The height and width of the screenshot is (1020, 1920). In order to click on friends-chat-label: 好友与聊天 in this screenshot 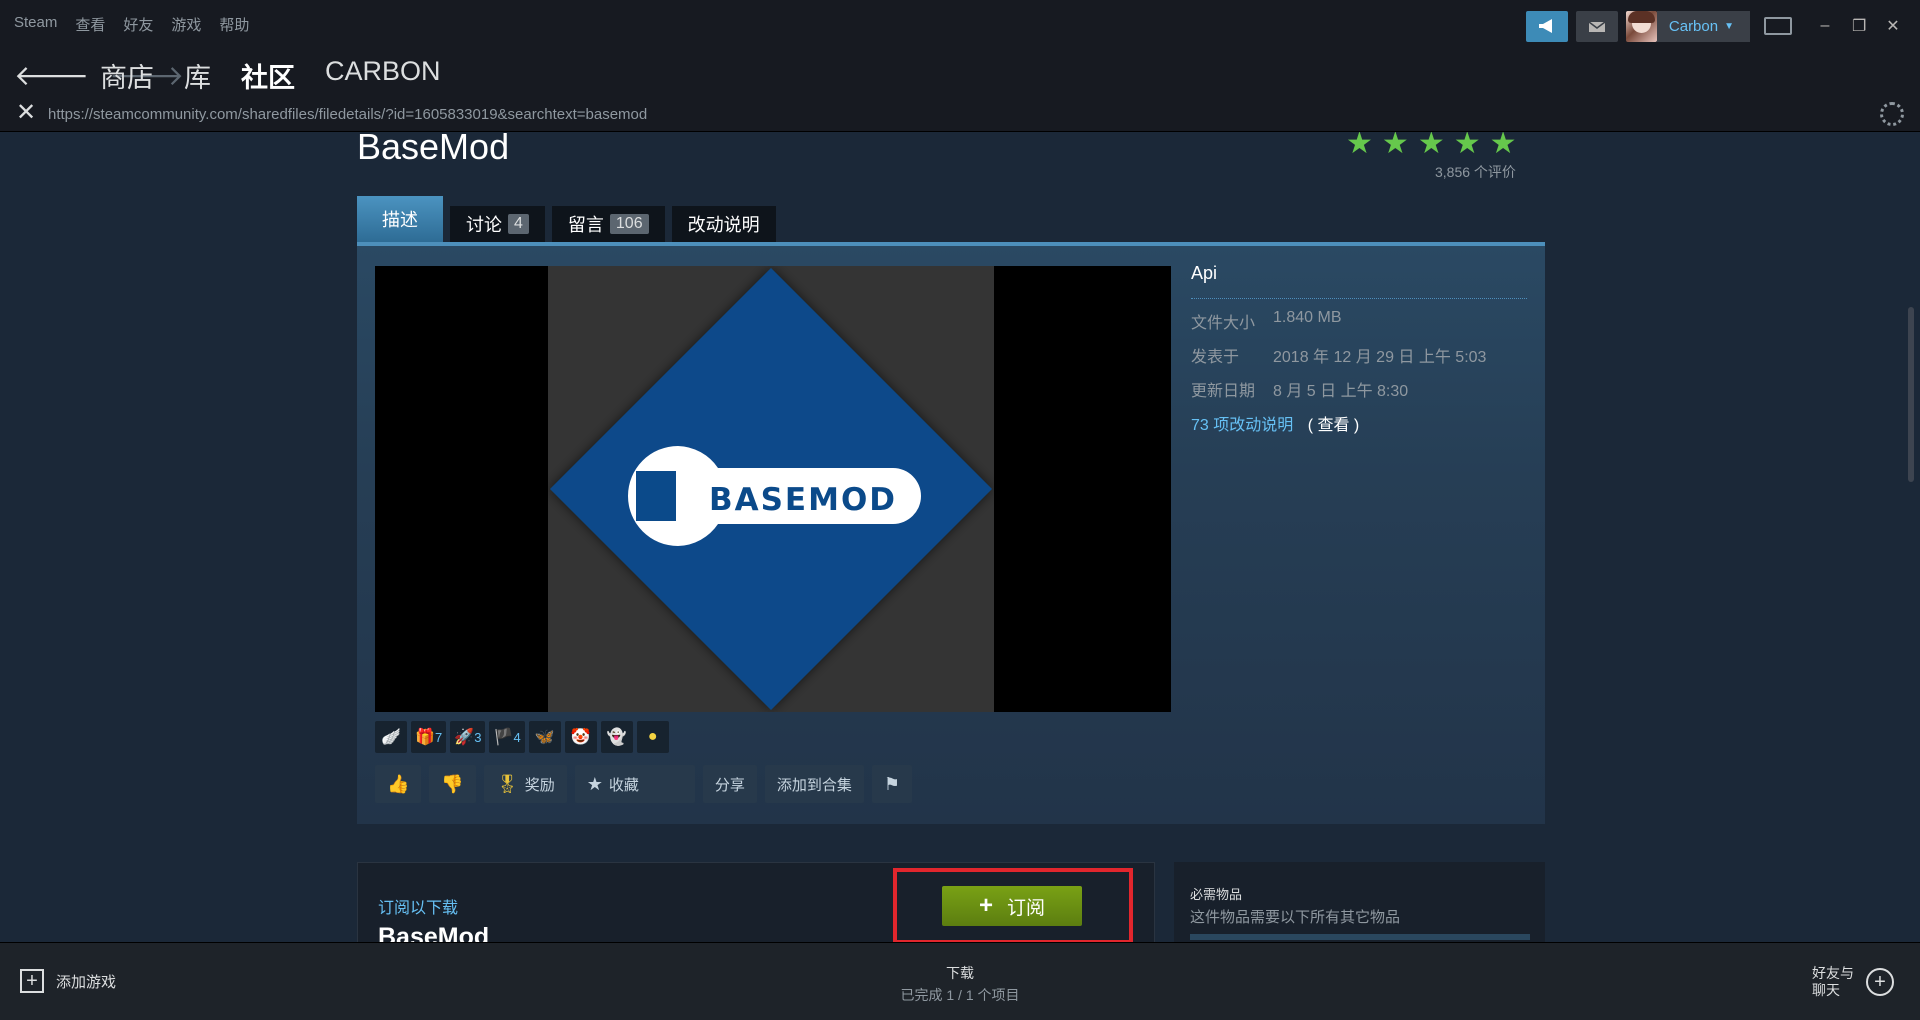, I will do `click(1833, 981)`.